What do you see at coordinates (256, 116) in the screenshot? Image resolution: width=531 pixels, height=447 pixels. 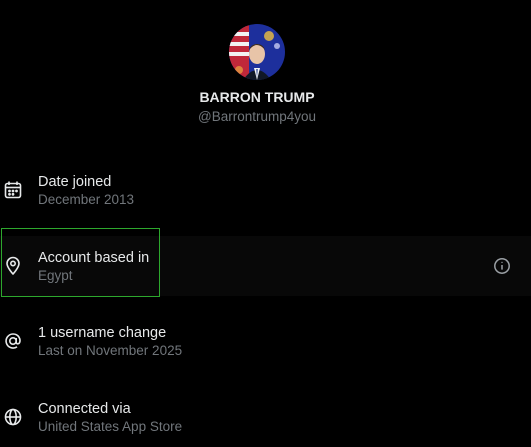 I see `username-handle: @Barrontrump4you` at bounding box center [256, 116].